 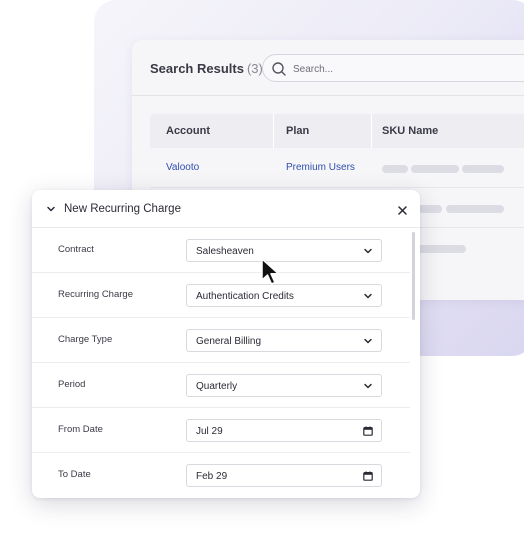 I want to click on recurring-charge-value: Authentication Credits, so click(x=245, y=296).